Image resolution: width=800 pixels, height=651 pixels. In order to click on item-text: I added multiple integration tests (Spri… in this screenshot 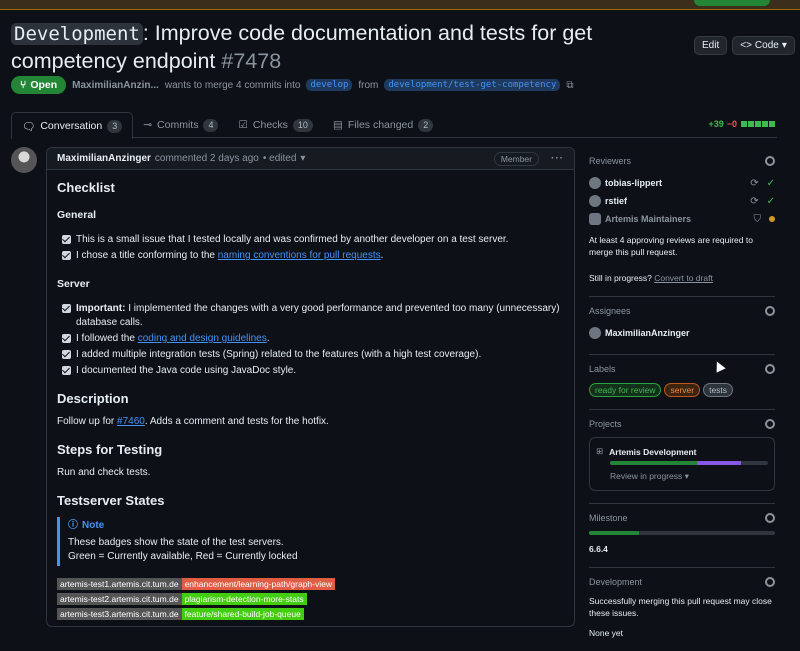, I will do `click(279, 354)`.